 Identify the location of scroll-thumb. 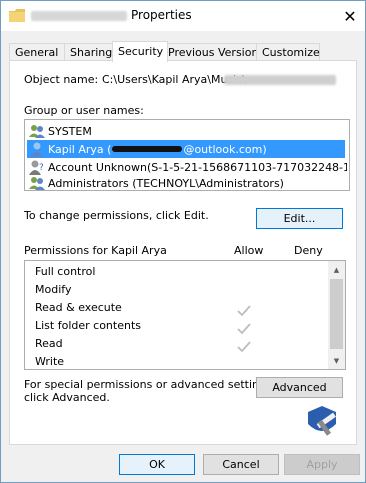
(336, 314).